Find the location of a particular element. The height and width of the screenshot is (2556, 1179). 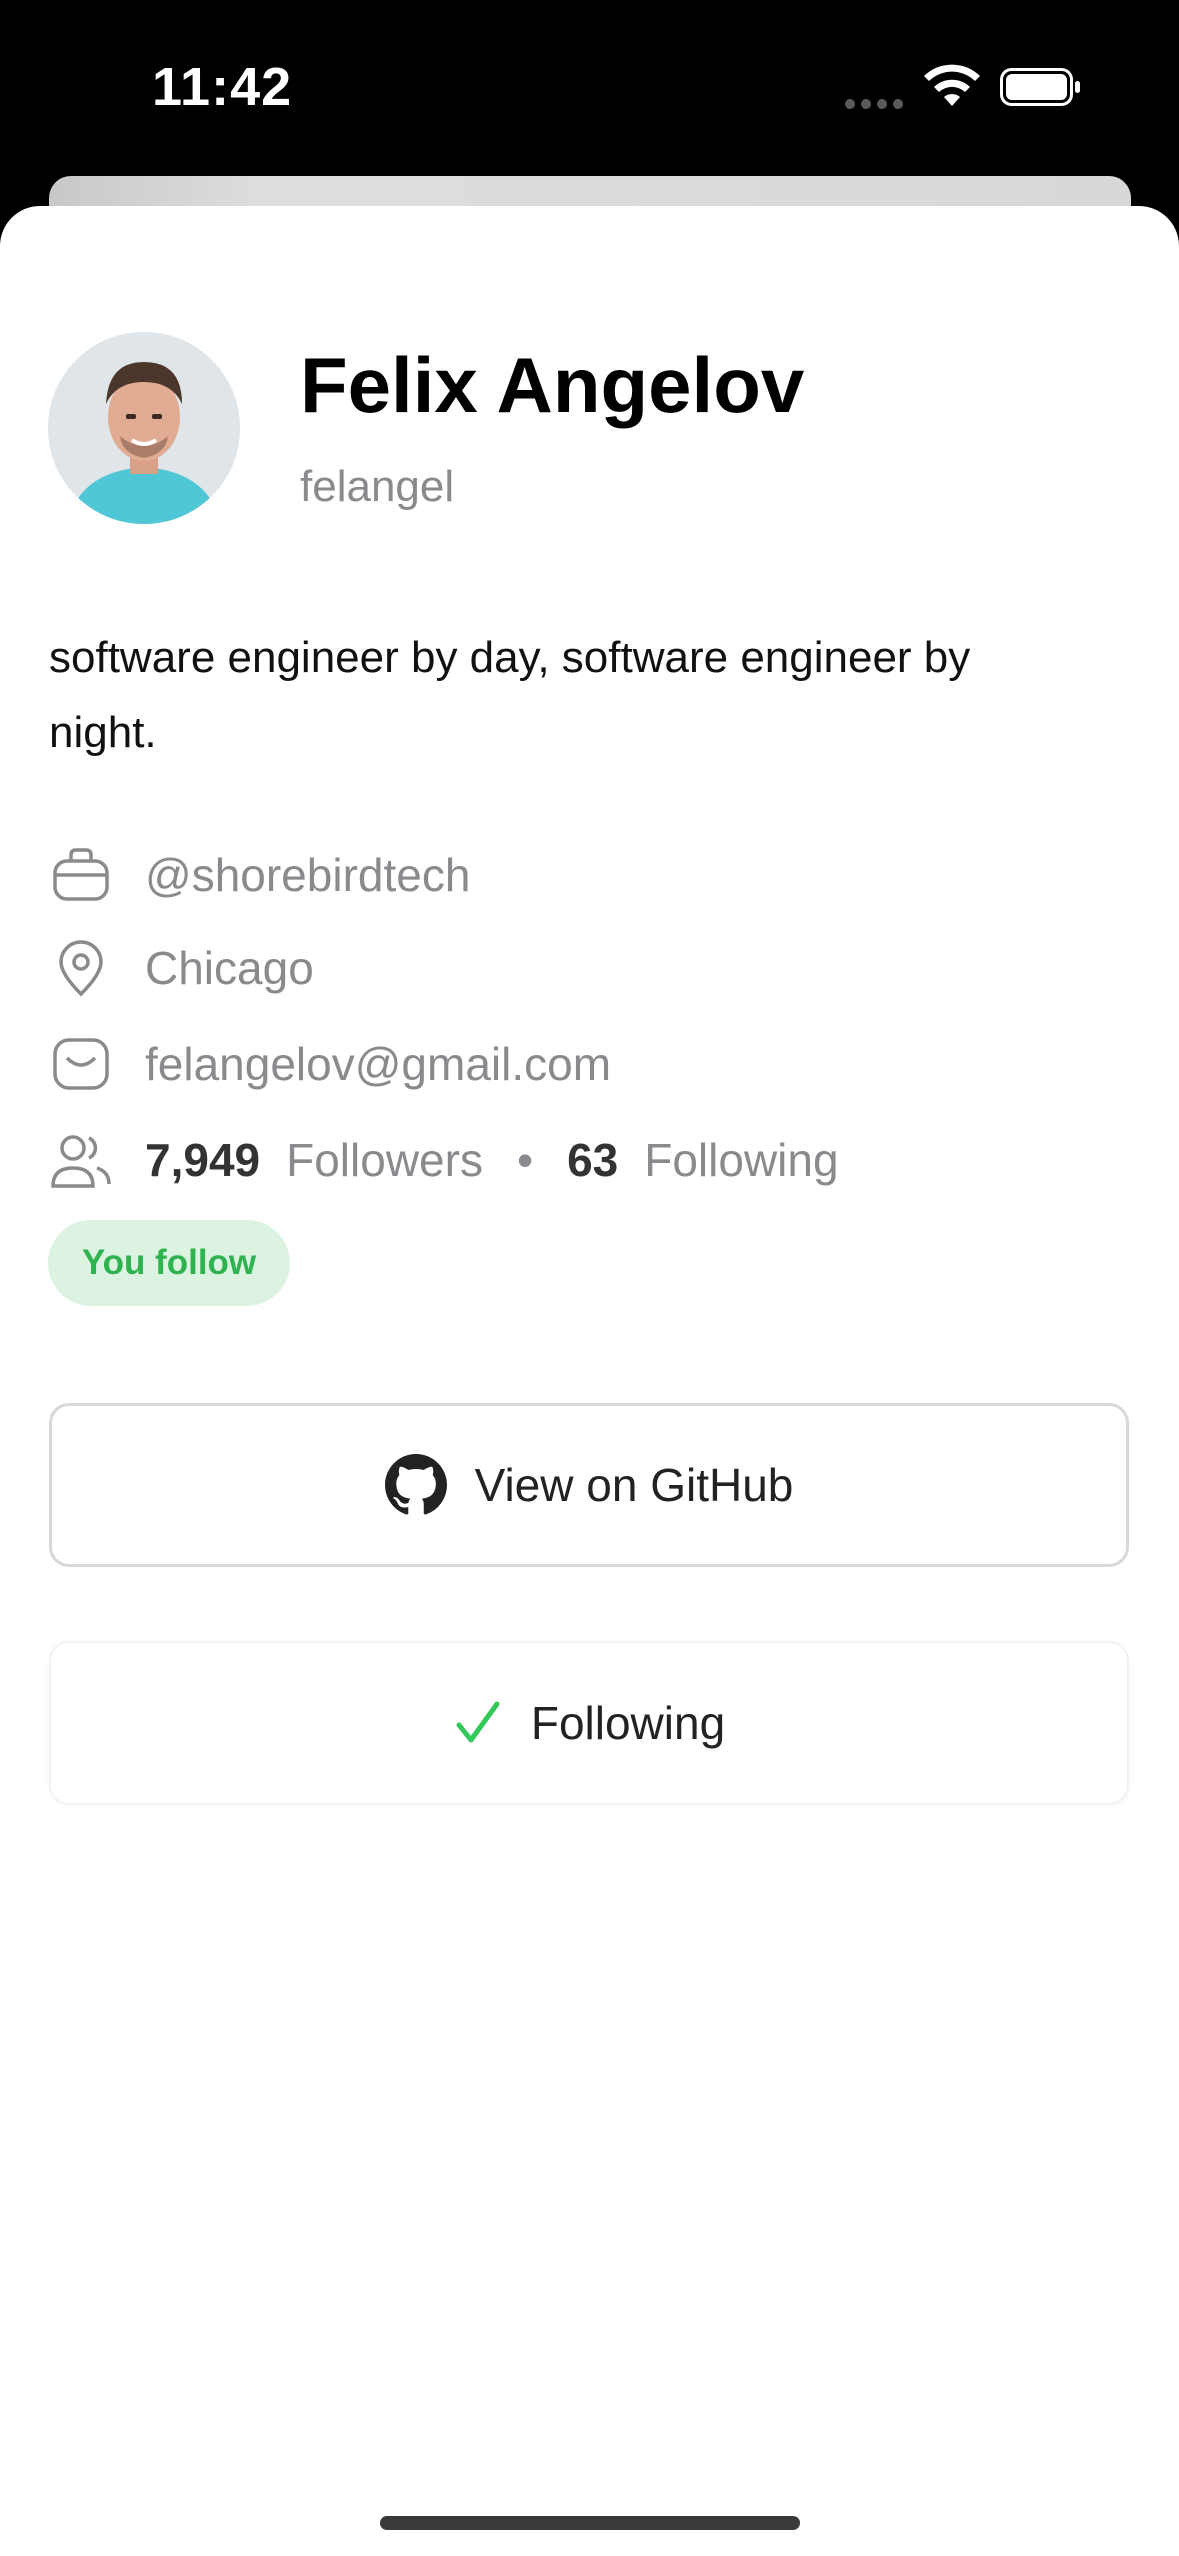

avatar is located at coordinates (144, 428).